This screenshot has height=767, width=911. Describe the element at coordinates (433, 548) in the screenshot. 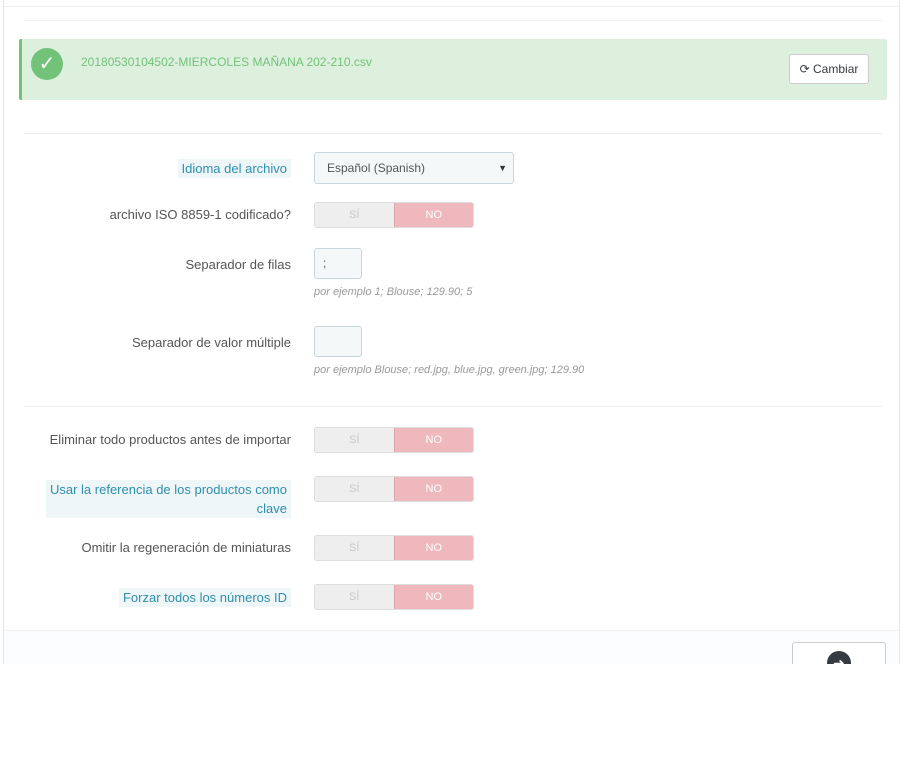

I see `skip-thumbnails-no: NO` at that location.